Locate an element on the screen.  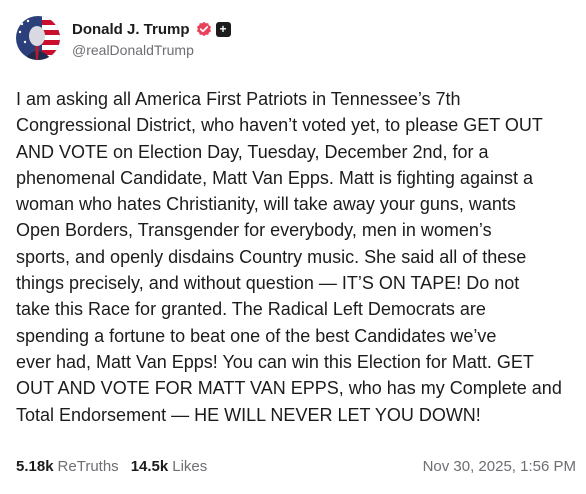
author-info: Donald J. Trump + @realDonaldTrump is located at coordinates (151, 38).